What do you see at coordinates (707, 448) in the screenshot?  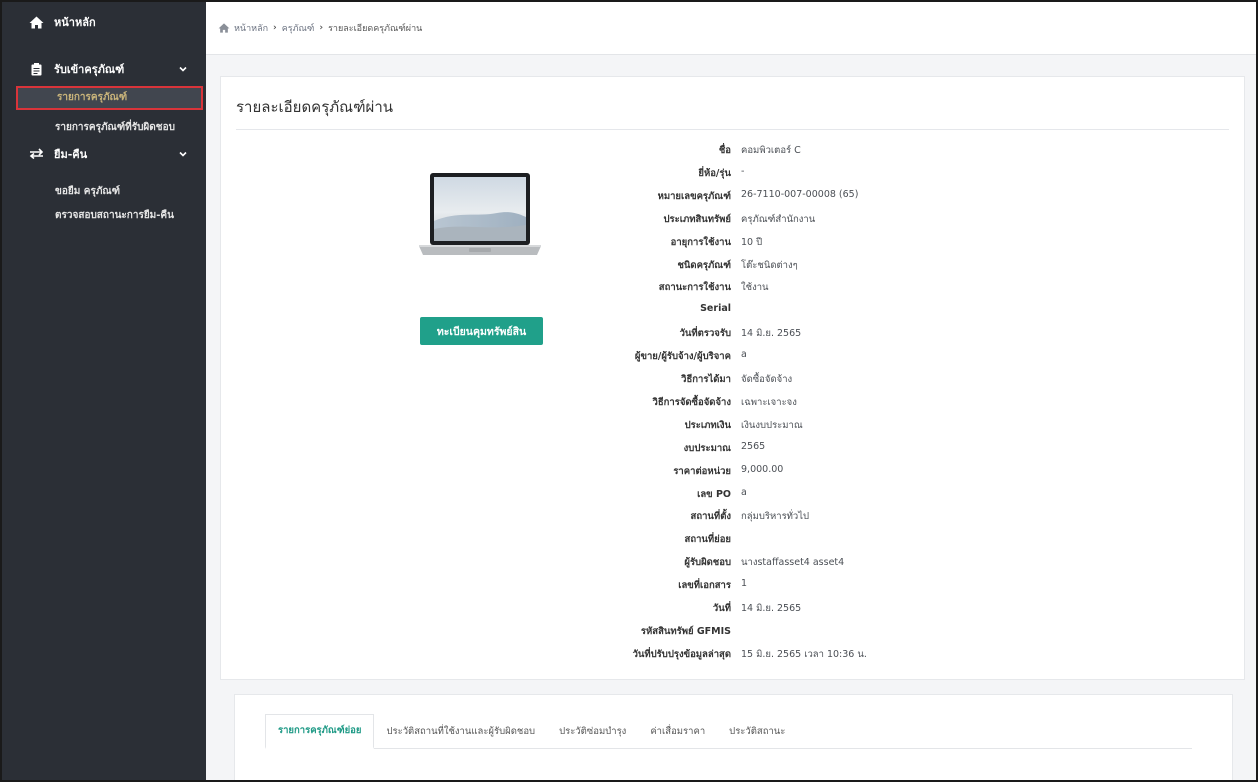 I see `detail-label: งบประมาณ` at bounding box center [707, 448].